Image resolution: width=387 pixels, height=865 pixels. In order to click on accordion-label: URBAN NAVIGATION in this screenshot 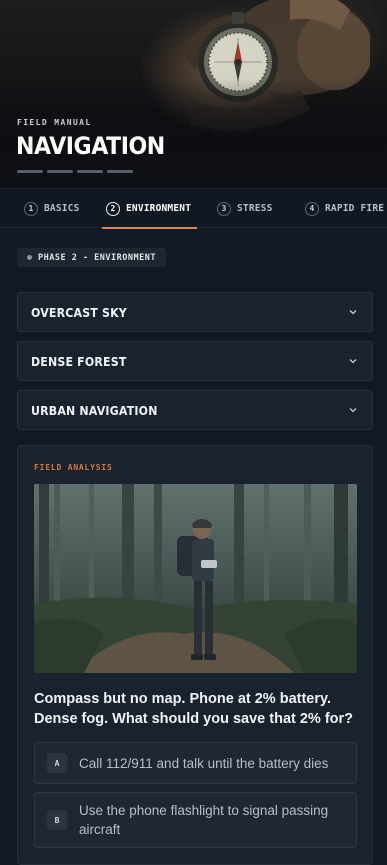, I will do `click(94, 410)`.